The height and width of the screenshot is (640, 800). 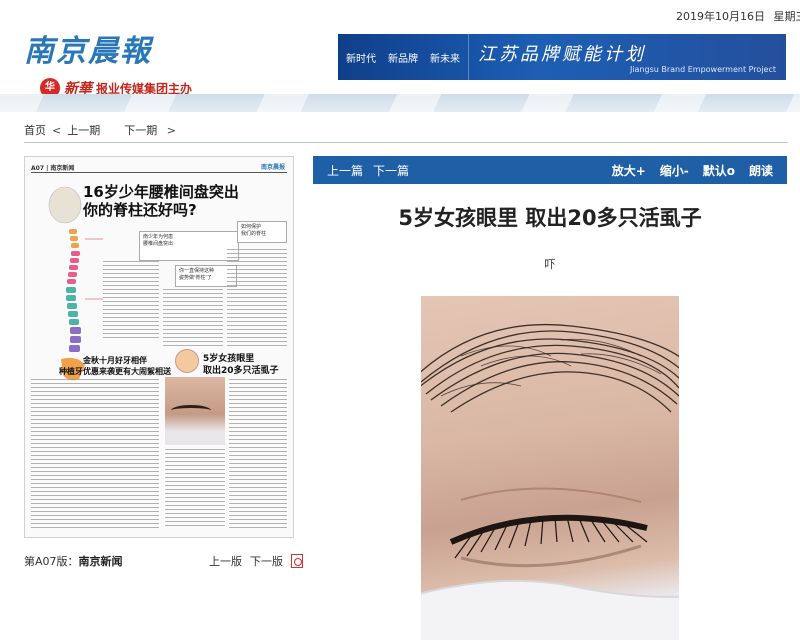 What do you see at coordinates (35, 130) in the screenshot?
I see `home-link: 首页` at bounding box center [35, 130].